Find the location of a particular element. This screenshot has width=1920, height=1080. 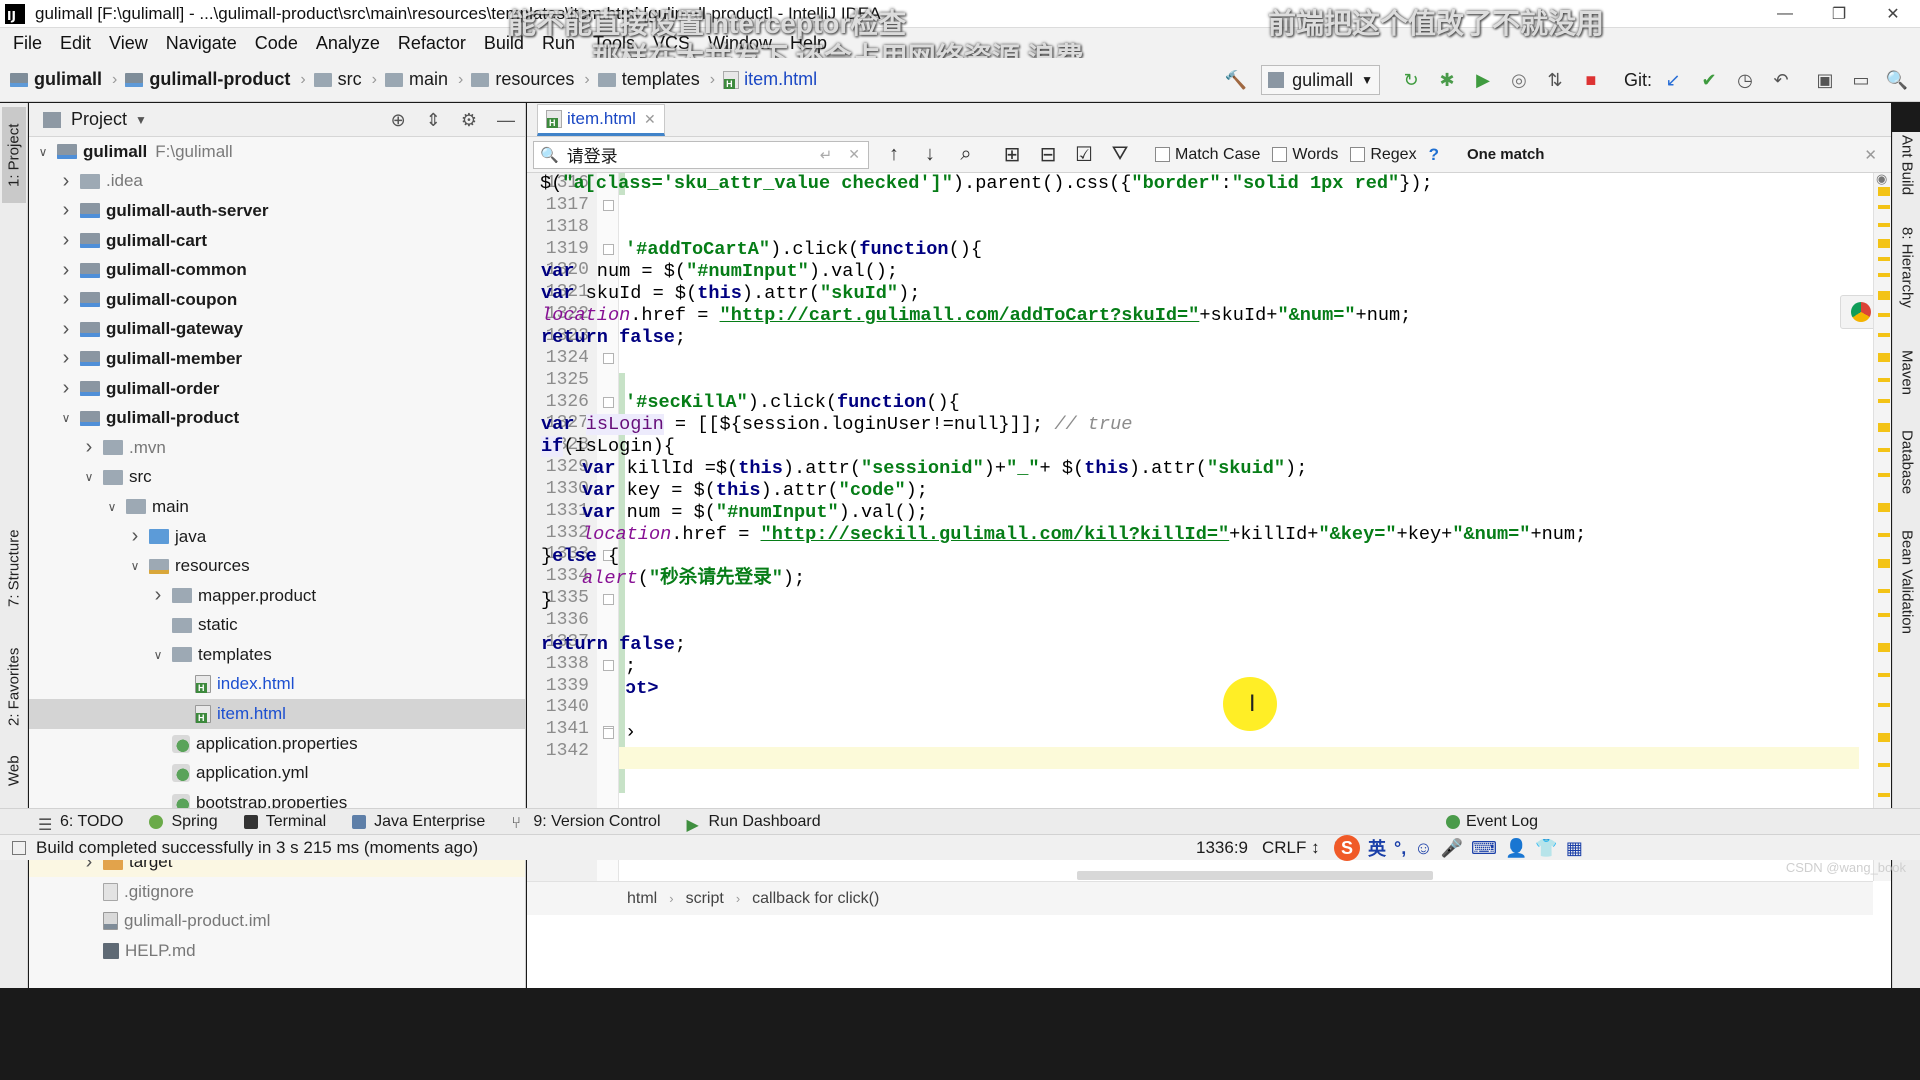

tree-item: › .idea is located at coordinates (277, 182).